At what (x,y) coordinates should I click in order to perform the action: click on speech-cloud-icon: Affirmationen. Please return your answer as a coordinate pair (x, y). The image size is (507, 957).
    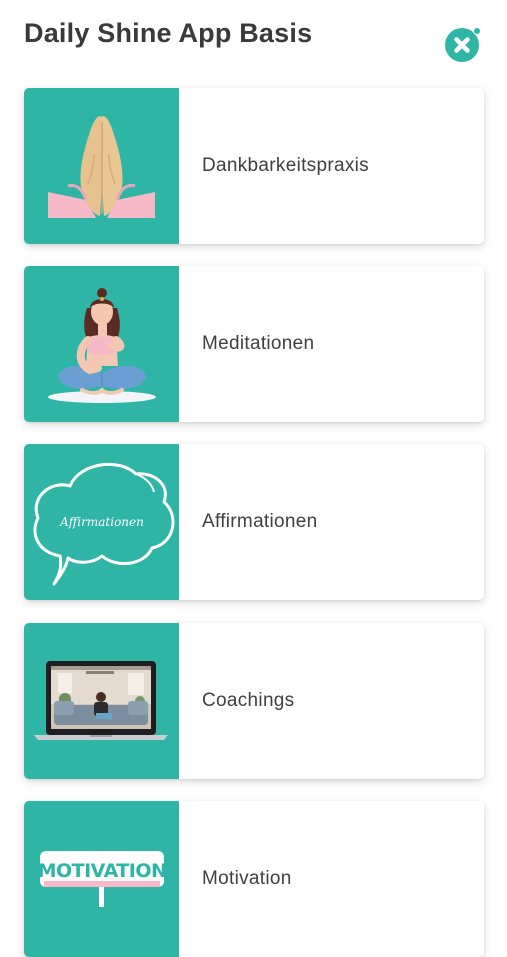
    Looking at the image, I should click on (104, 524).